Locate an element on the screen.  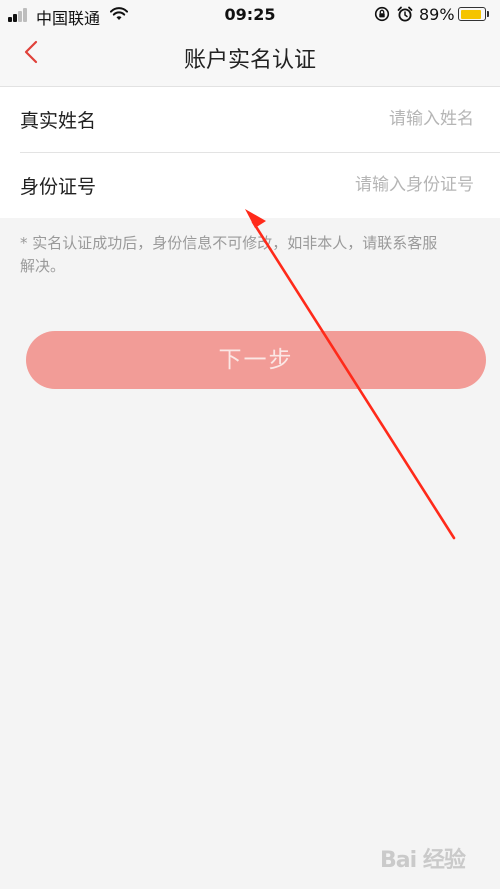
id-number-row: 身份证号 is located at coordinates (250, 185).